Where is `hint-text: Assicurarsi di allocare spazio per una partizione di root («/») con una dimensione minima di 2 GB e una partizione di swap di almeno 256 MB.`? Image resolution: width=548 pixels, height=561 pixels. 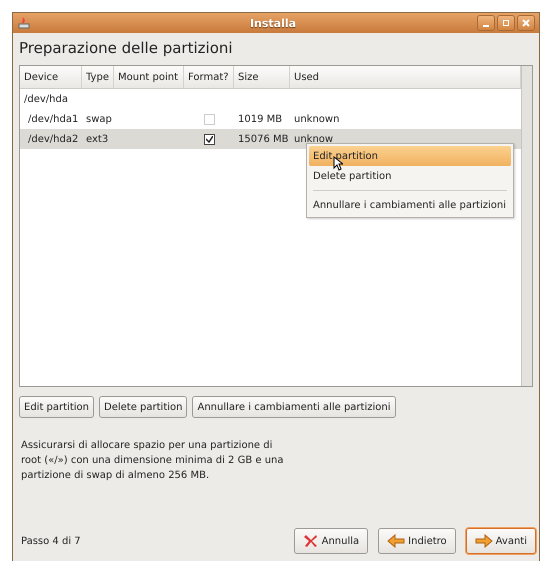 hint-text: Assicurarsi di allocare spazio per una partizione di root («/») con una dimensione minima di 2 GB e una partizione di swap di almeno 256 MB. is located at coordinates (153, 461).